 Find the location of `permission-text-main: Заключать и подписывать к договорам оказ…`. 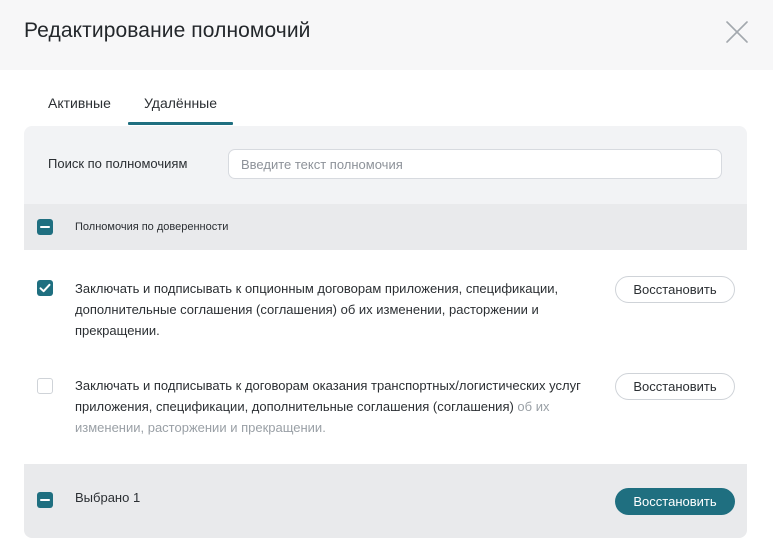

permission-text-main: Заключать и подписывать к договорам оказ… is located at coordinates (328, 396).